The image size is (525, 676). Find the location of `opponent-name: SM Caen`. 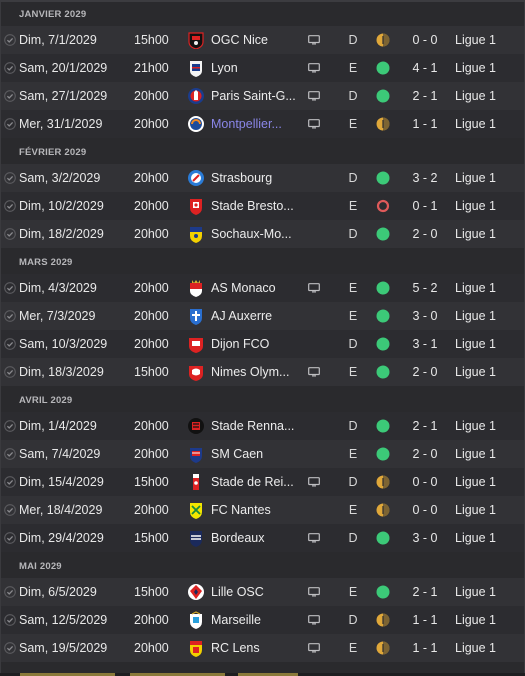

opponent-name: SM Caen is located at coordinates (257, 454).